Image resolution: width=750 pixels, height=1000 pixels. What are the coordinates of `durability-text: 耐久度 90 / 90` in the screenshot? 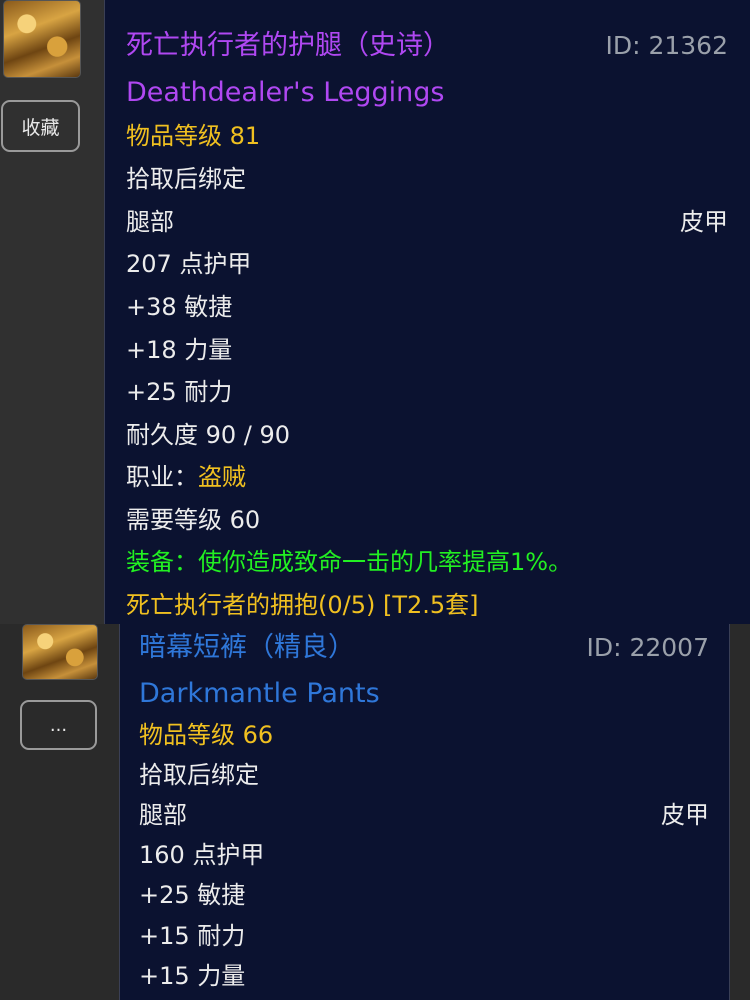 It's located at (208, 435).